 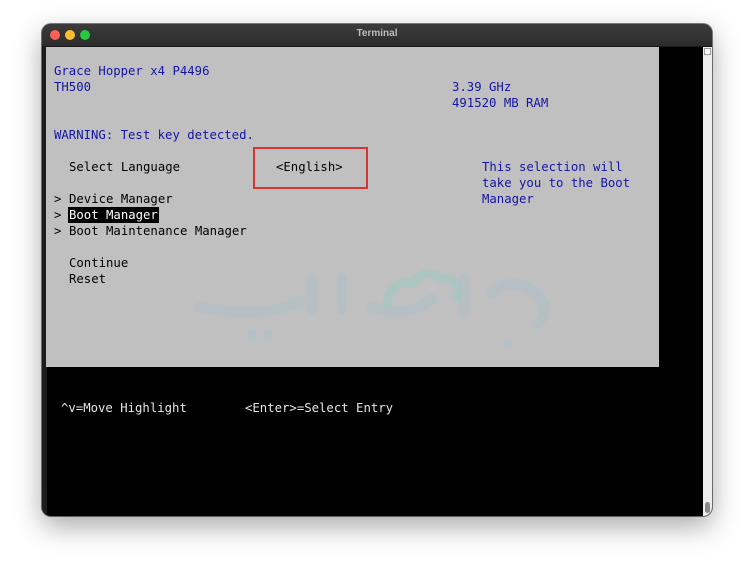 What do you see at coordinates (113, 215) in the screenshot?
I see `menu-item-boot-manager: Boot Manager` at bounding box center [113, 215].